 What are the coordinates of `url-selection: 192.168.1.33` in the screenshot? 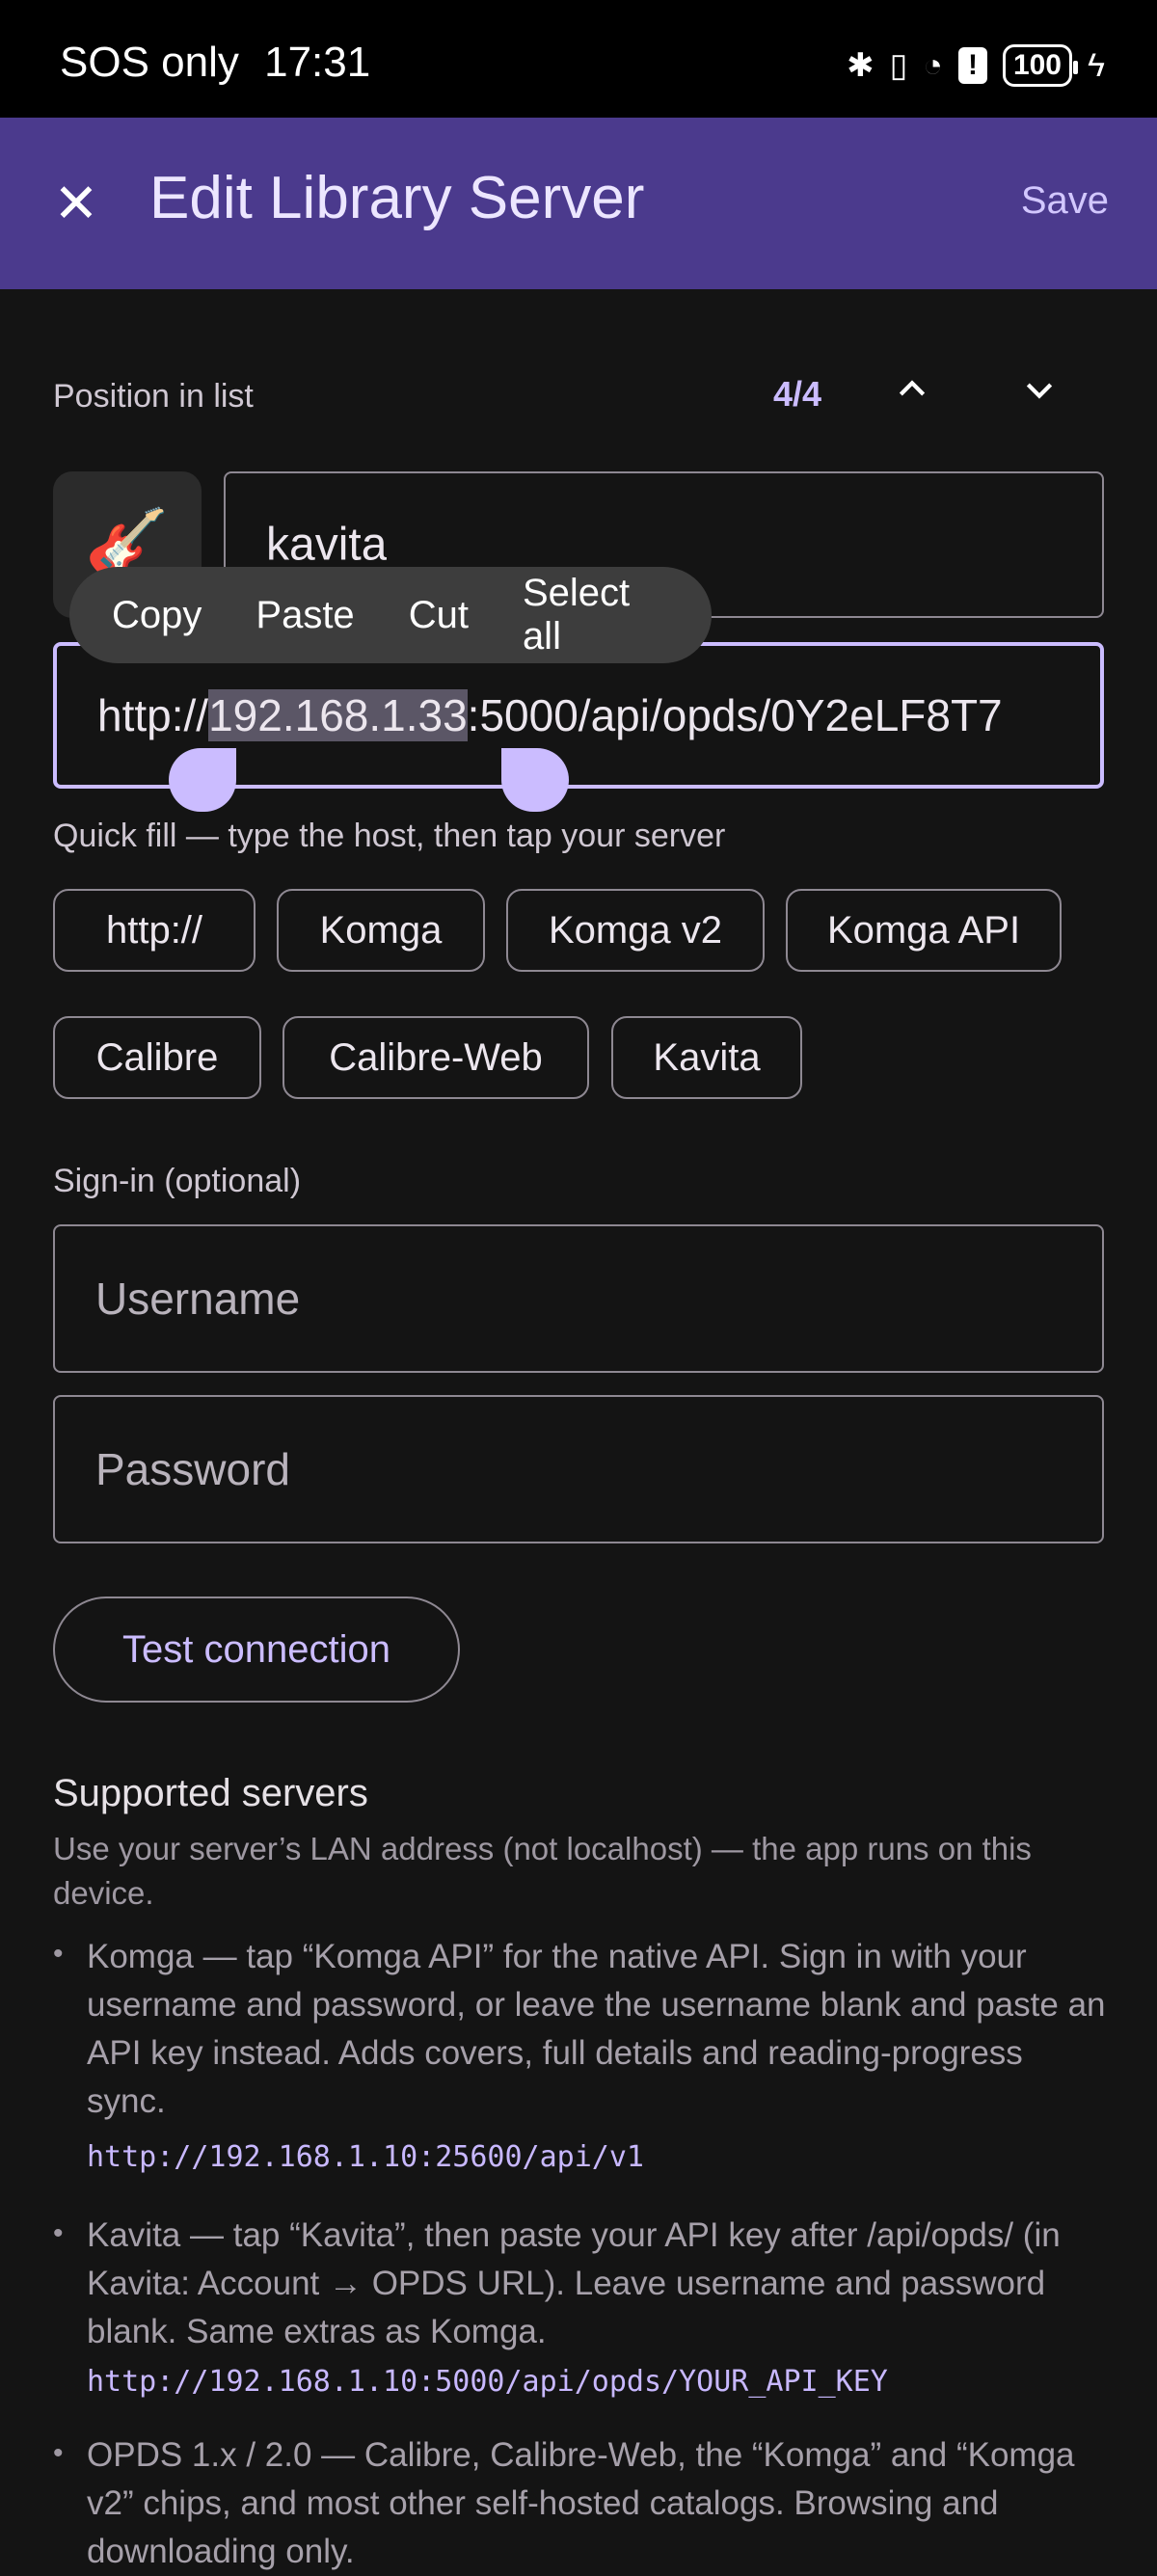 It's located at (338, 715).